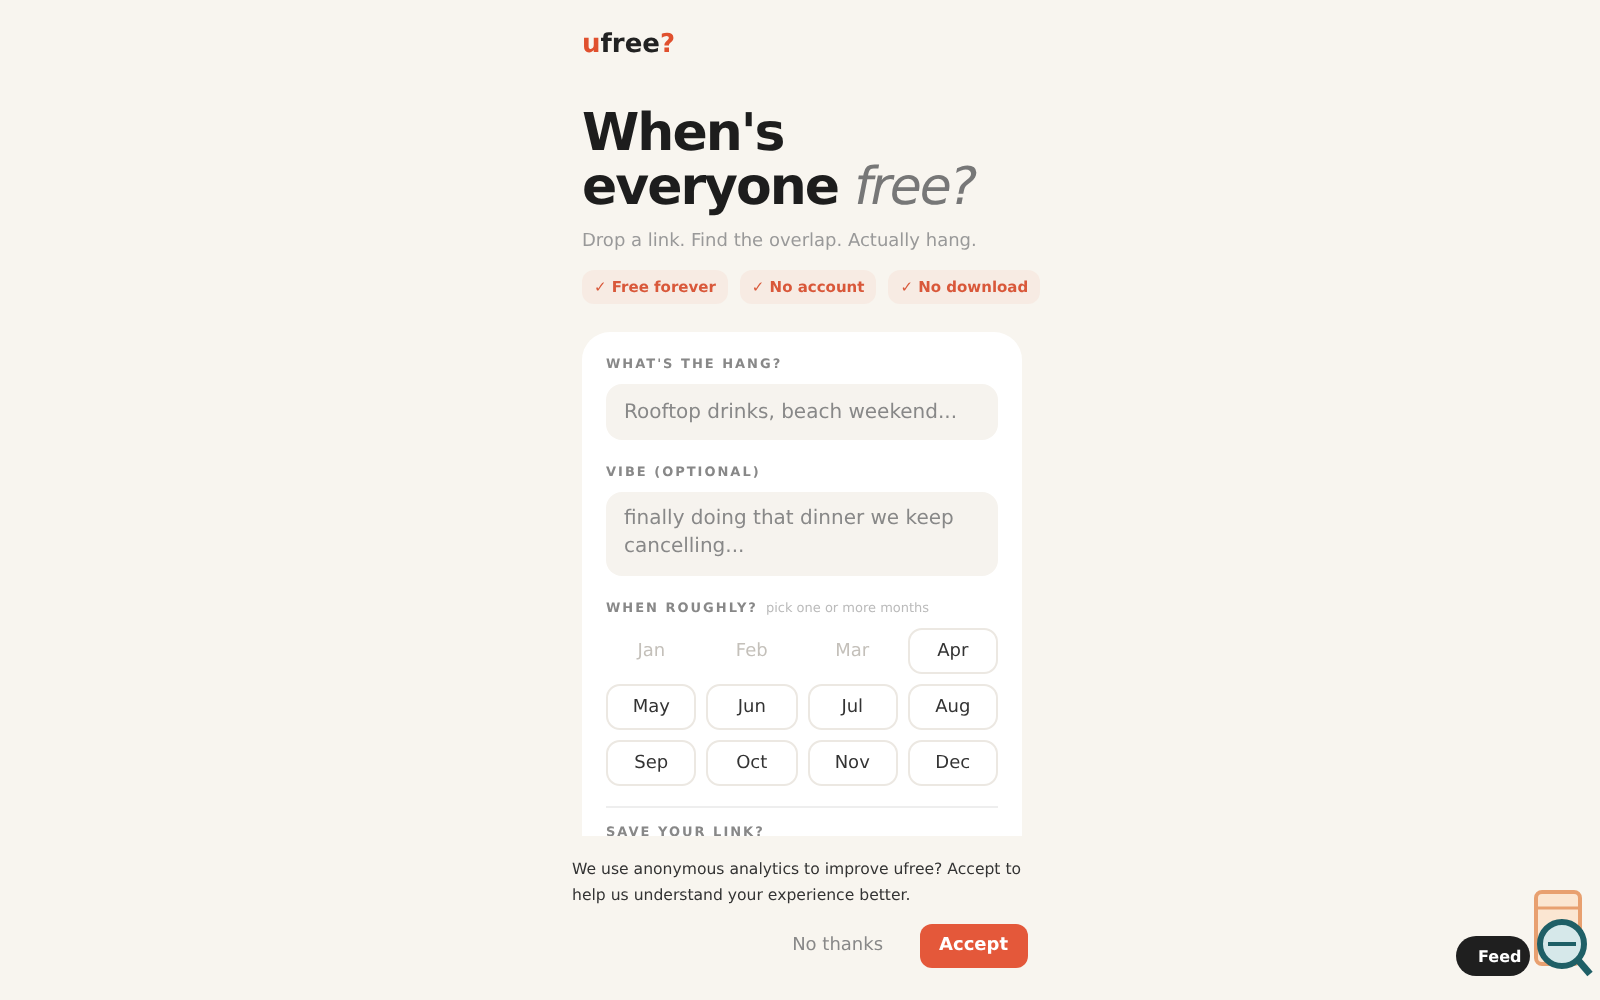  I want to click on month-button: Oct, so click(751, 763).